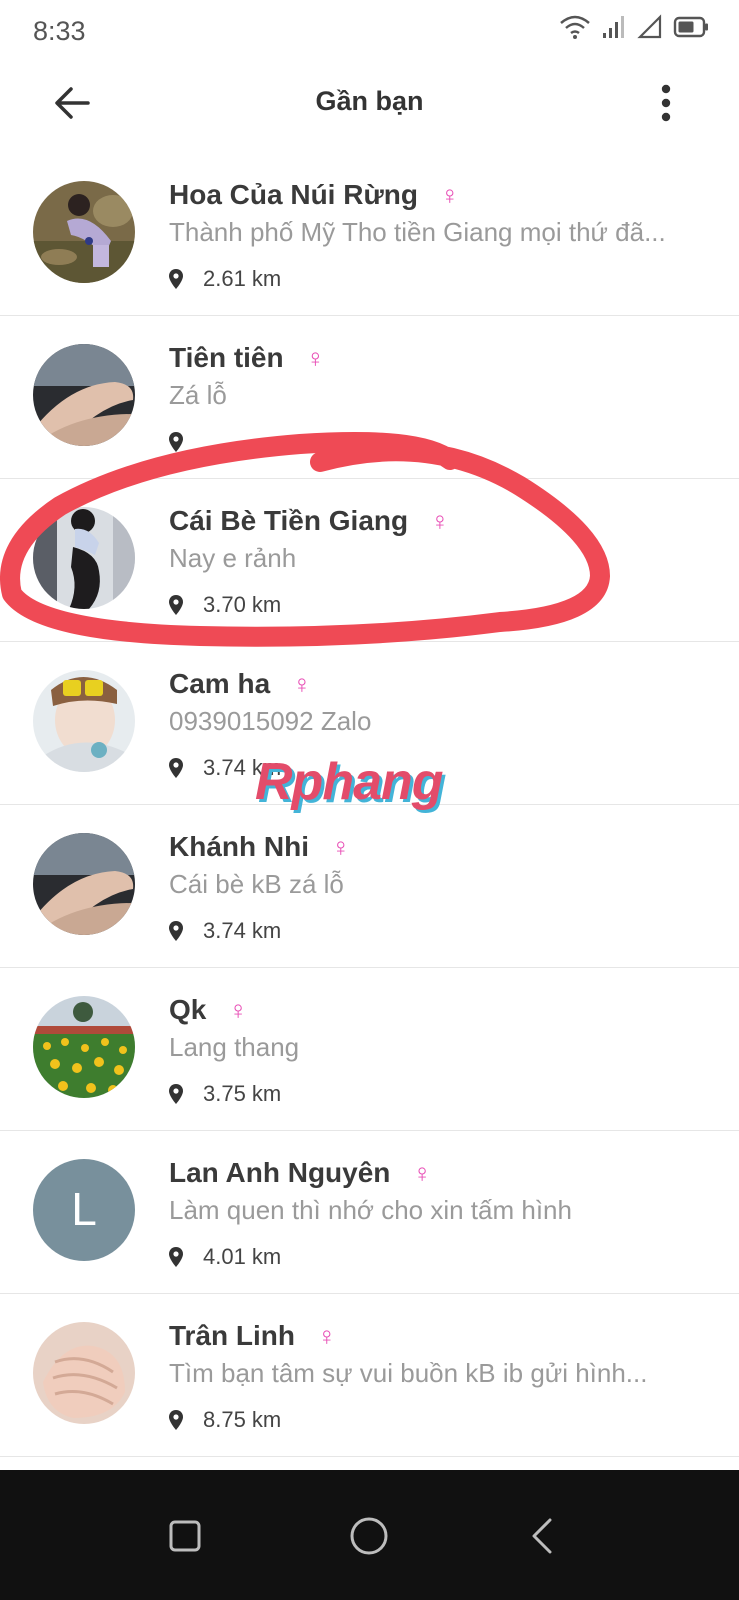 The width and height of the screenshot is (739, 1600). I want to click on user-distance: 4.01 km, so click(242, 1256).